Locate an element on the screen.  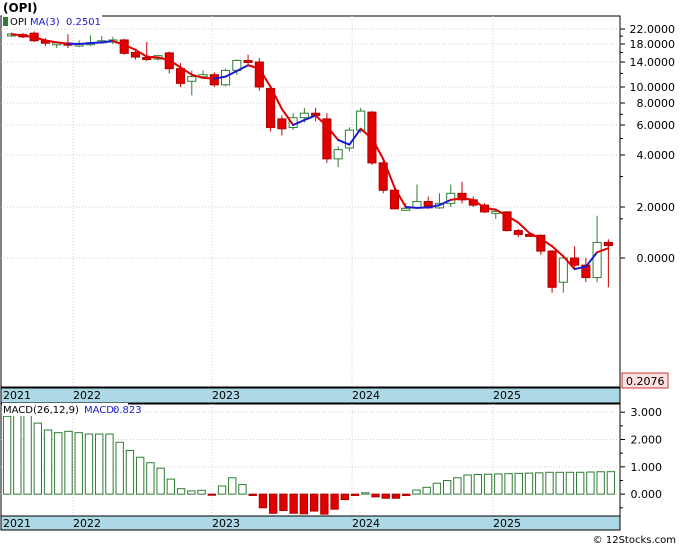
macd-x-tick-label: 2025 is located at coordinates (507, 523).